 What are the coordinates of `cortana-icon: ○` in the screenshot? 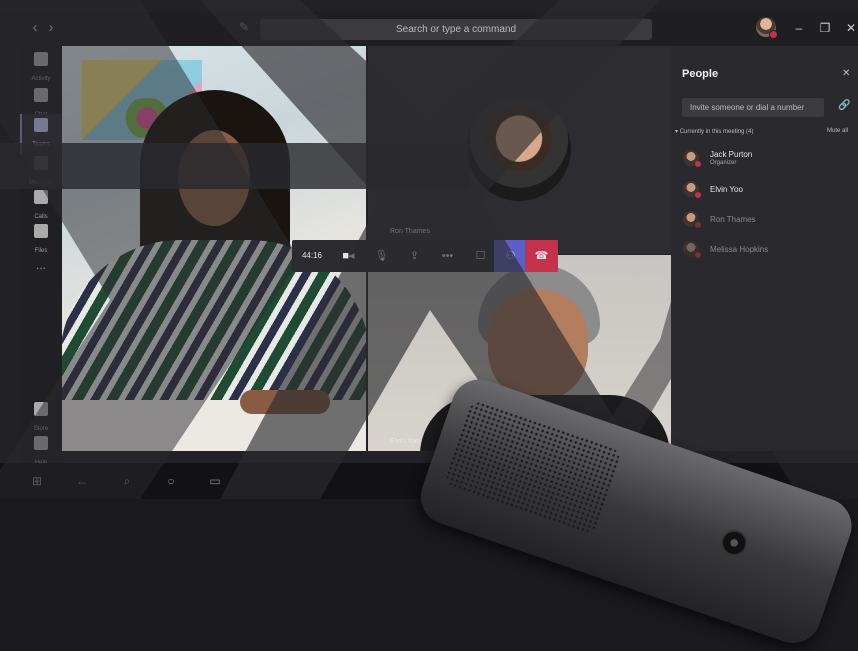 It's located at (171, 481).